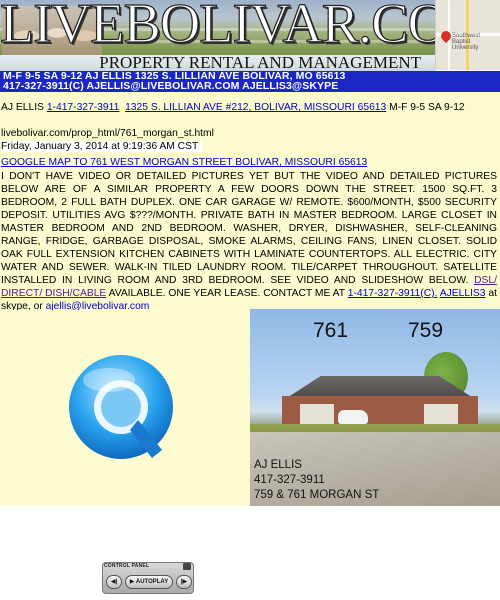 The image size is (500, 600). I want to click on white-car, so click(353, 417).